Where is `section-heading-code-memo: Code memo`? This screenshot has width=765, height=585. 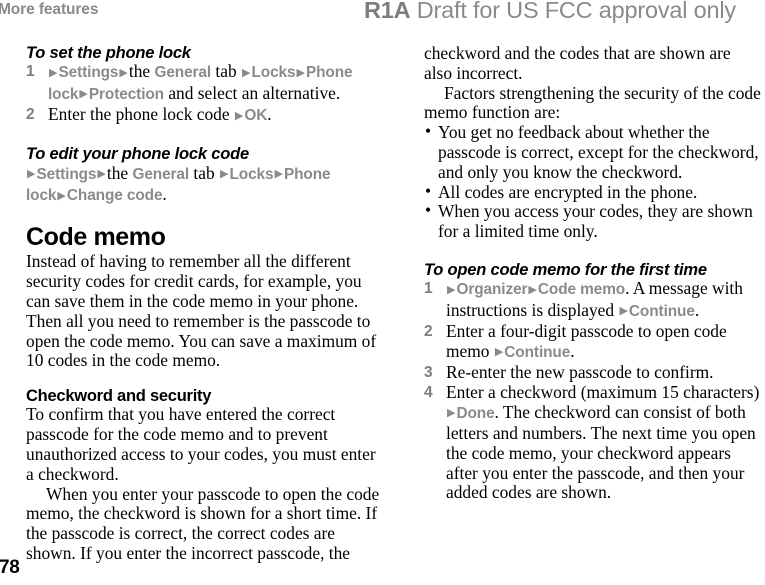
section-heading-code-memo: Code memo is located at coordinates (96, 237).